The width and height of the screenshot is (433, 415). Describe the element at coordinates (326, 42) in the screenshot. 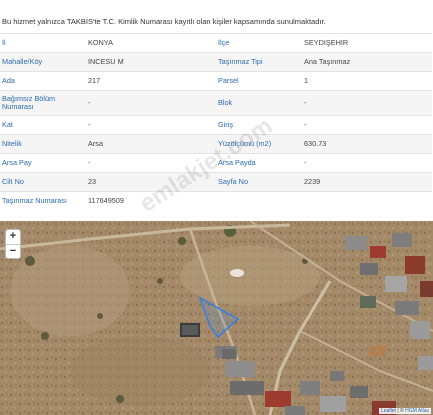

I see `value-ilce: SEYDİŞEHİR` at that location.